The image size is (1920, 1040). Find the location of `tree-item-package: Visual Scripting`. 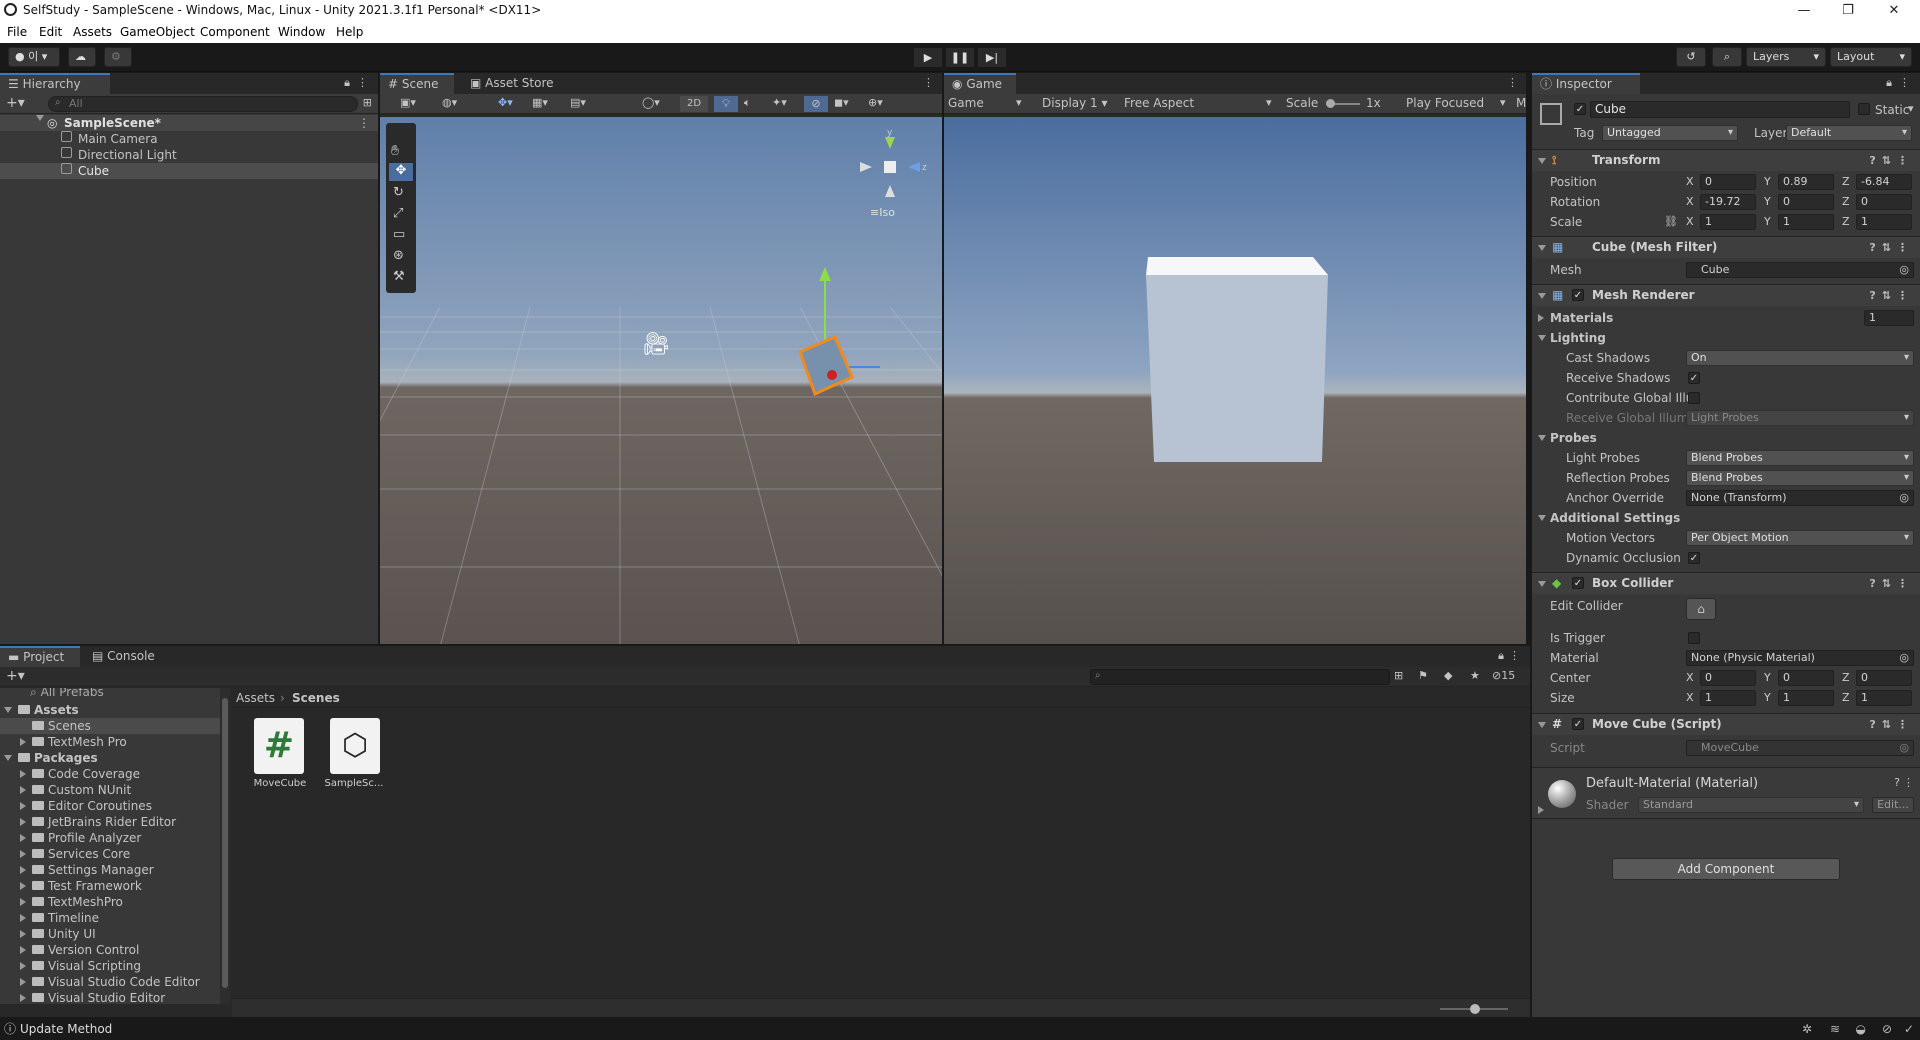

tree-item-package: Visual Scripting is located at coordinates (115, 966).